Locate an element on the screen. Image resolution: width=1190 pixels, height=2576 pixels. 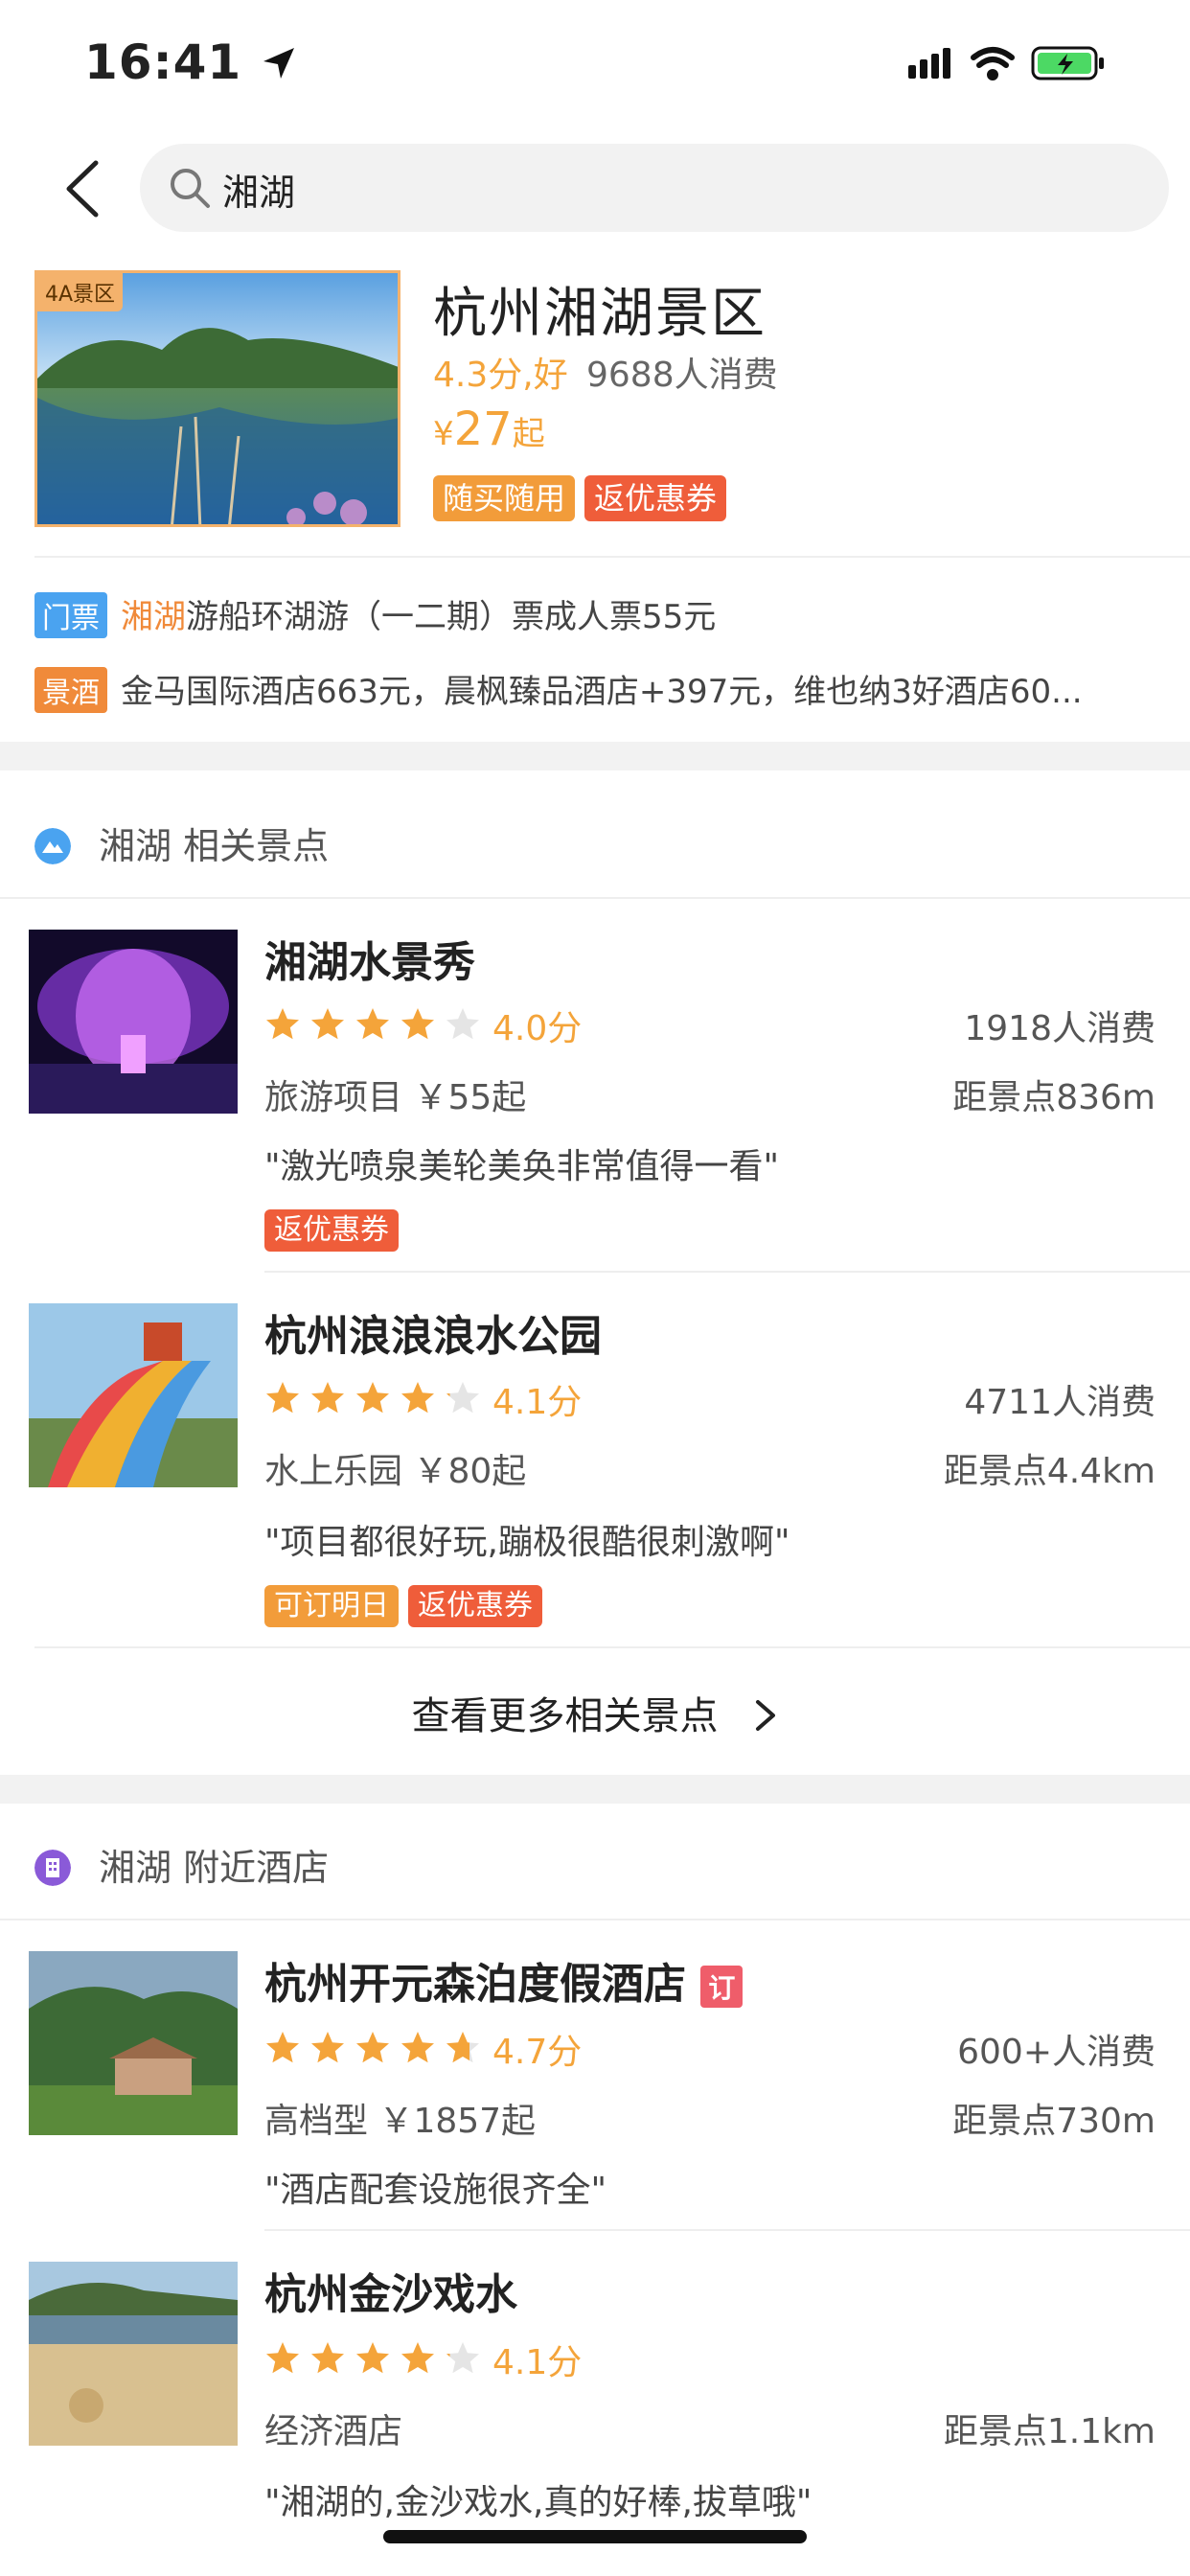
hero-level-badge: 4A景区 is located at coordinates (81, 292).